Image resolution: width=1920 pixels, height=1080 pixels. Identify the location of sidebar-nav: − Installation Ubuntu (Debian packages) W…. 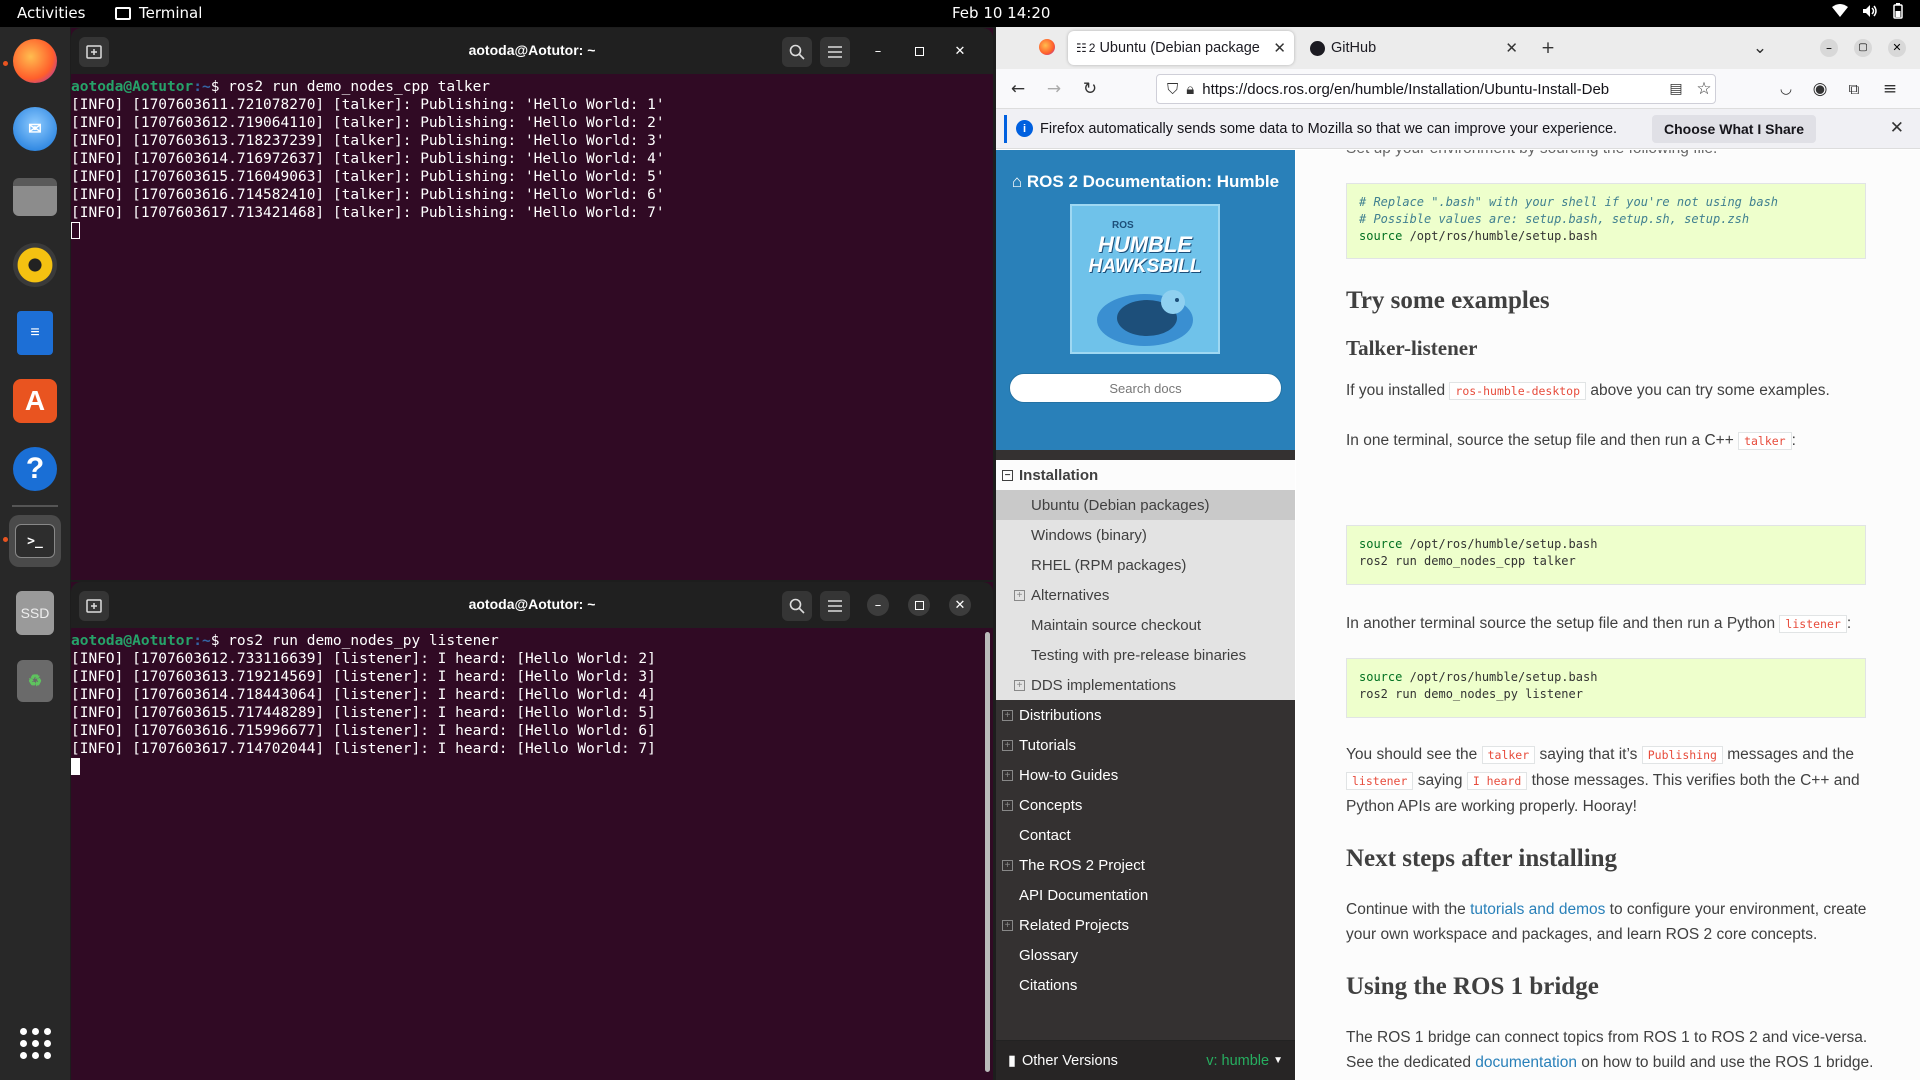
(1145, 730).